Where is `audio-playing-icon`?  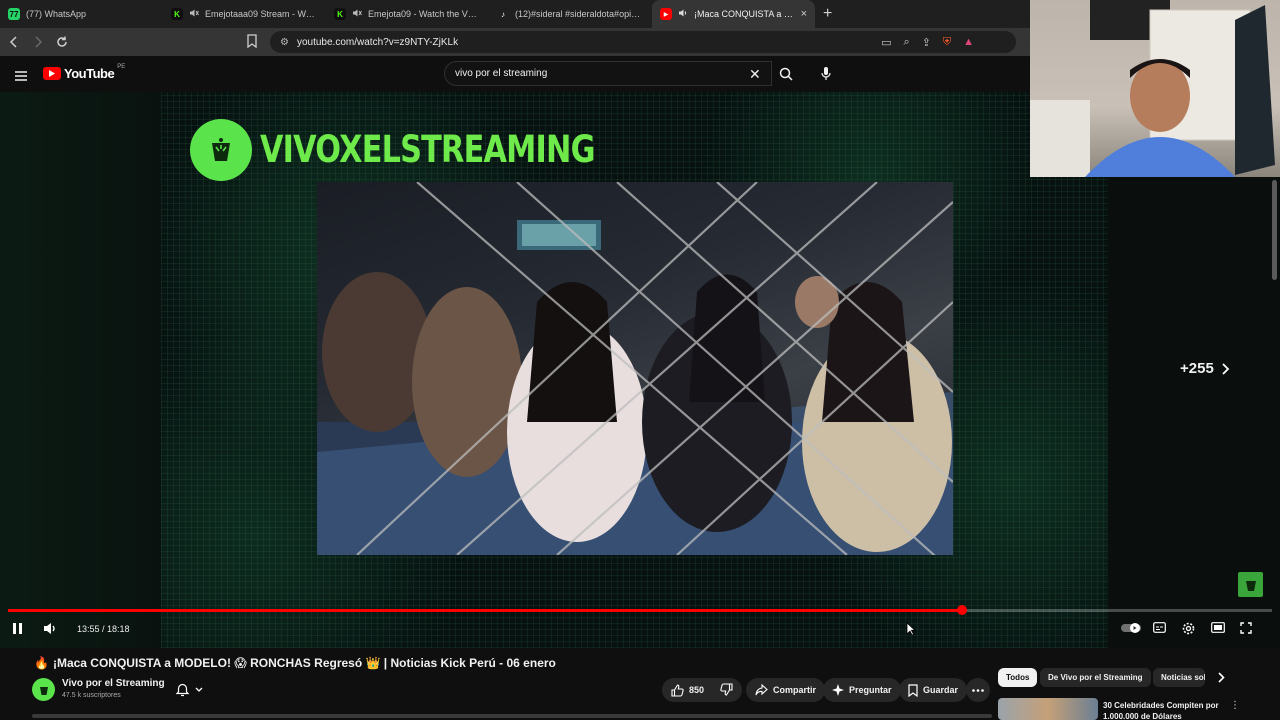
audio-playing-icon is located at coordinates (683, 14).